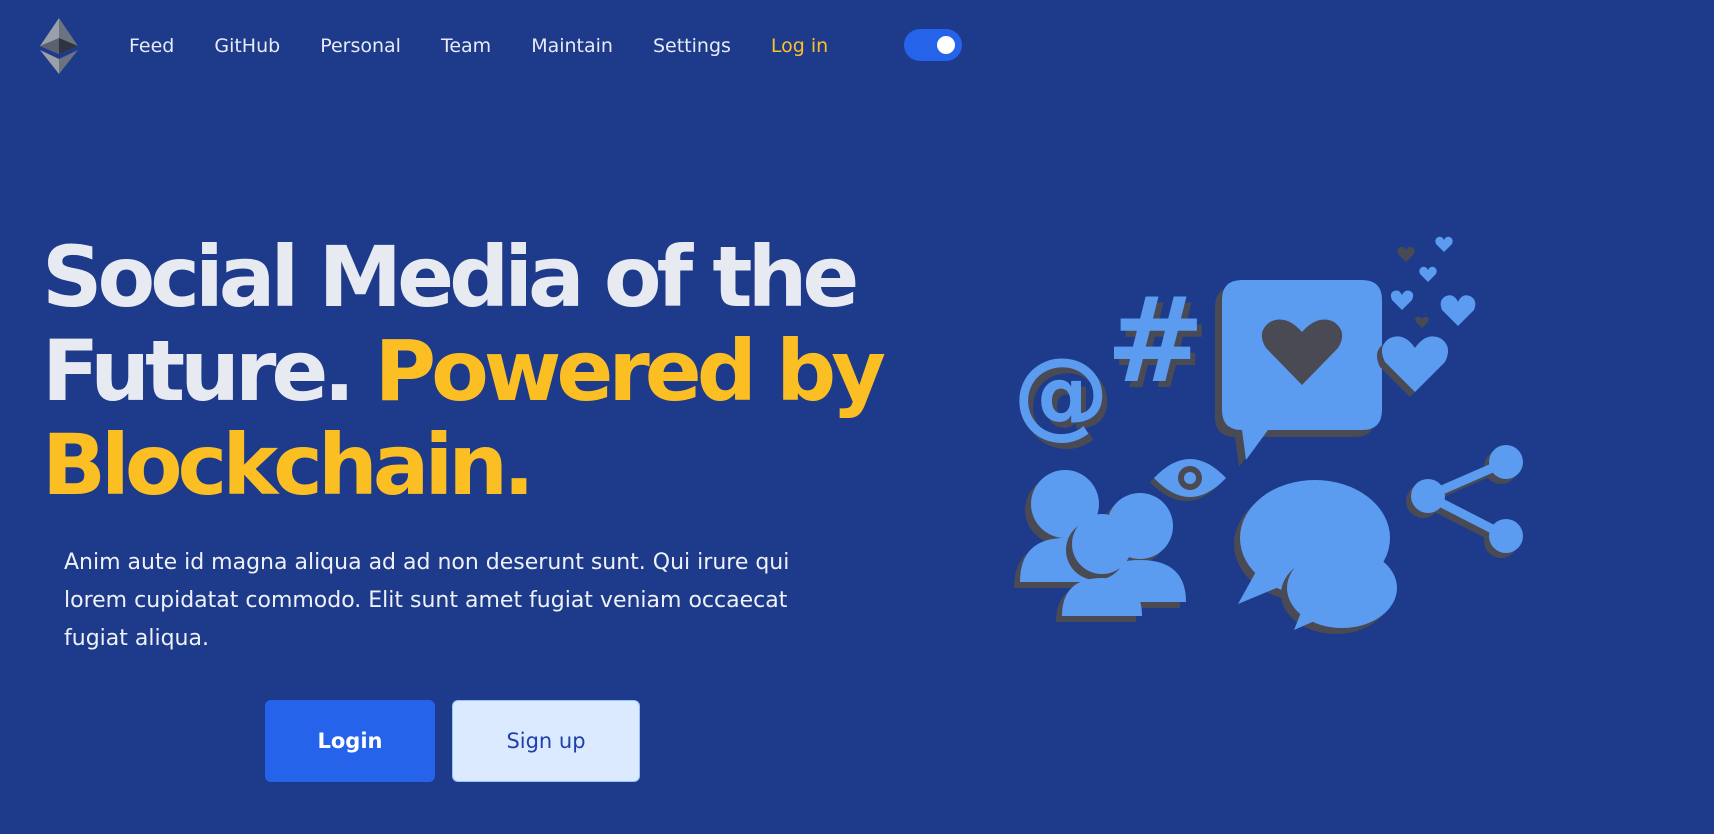 The height and width of the screenshot is (834, 1714). What do you see at coordinates (247, 46) in the screenshot?
I see `nav-link-github: GitHub` at bounding box center [247, 46].